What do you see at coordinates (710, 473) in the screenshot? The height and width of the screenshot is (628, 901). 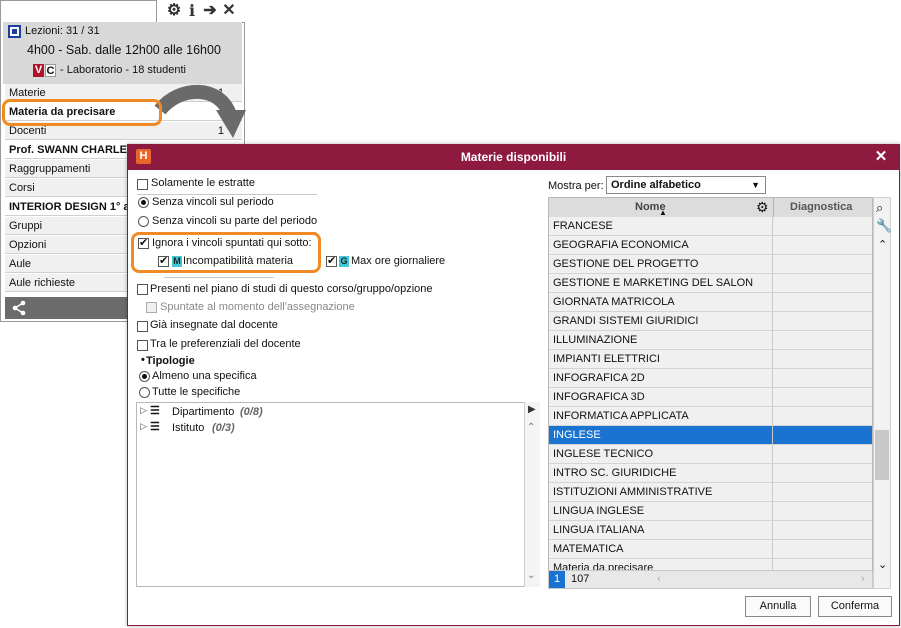 I see `subject-row: INTRO SC. GIURIDICHE` at bounding box center [710, 473].